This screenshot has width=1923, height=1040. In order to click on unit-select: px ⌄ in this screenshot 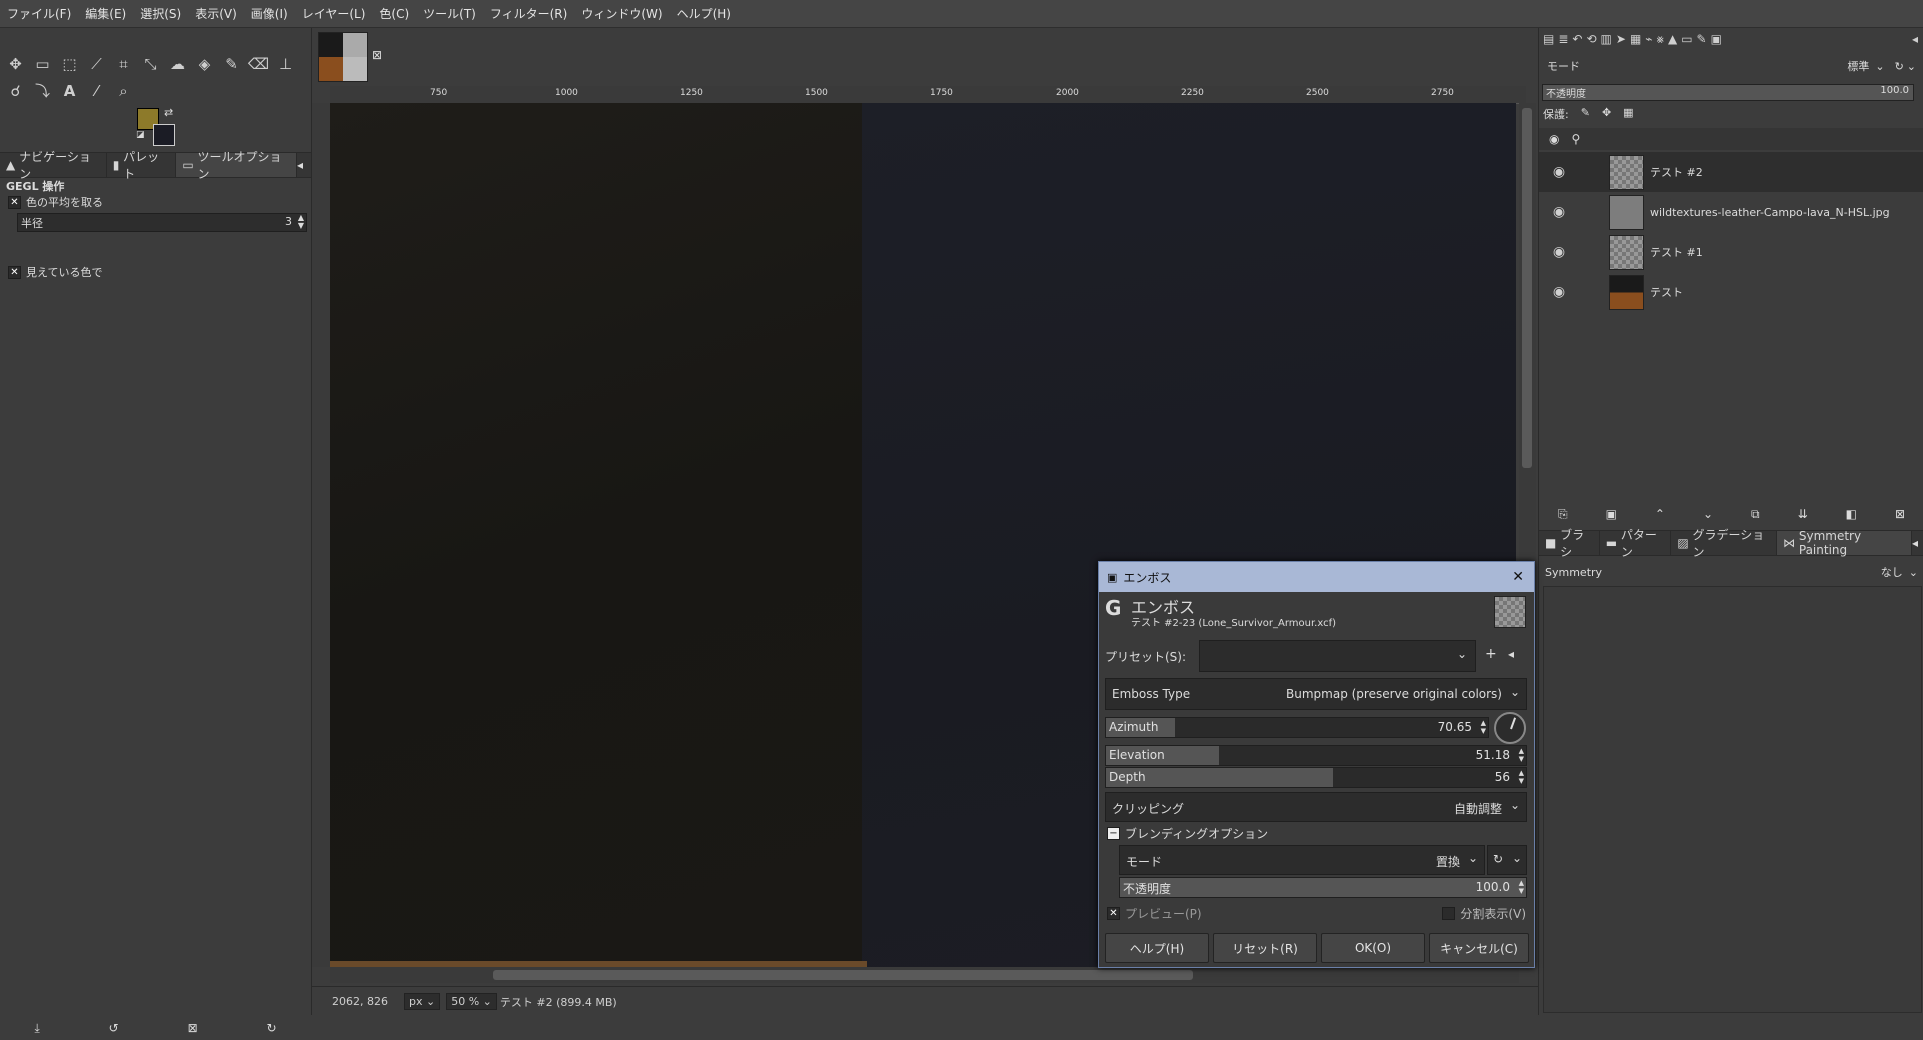, I will do `click(422, 1001)`.